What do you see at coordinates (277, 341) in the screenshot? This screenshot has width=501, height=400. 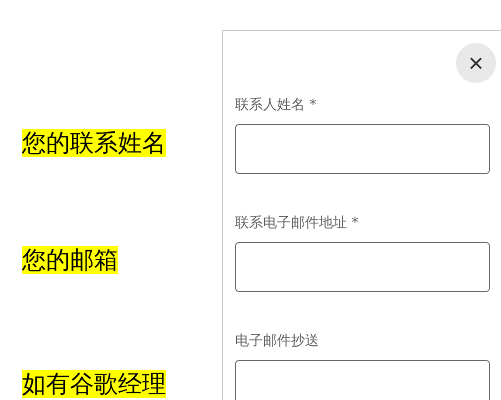 I see `field-label: 电子邮件抄送` at bounding box center [277, 341].